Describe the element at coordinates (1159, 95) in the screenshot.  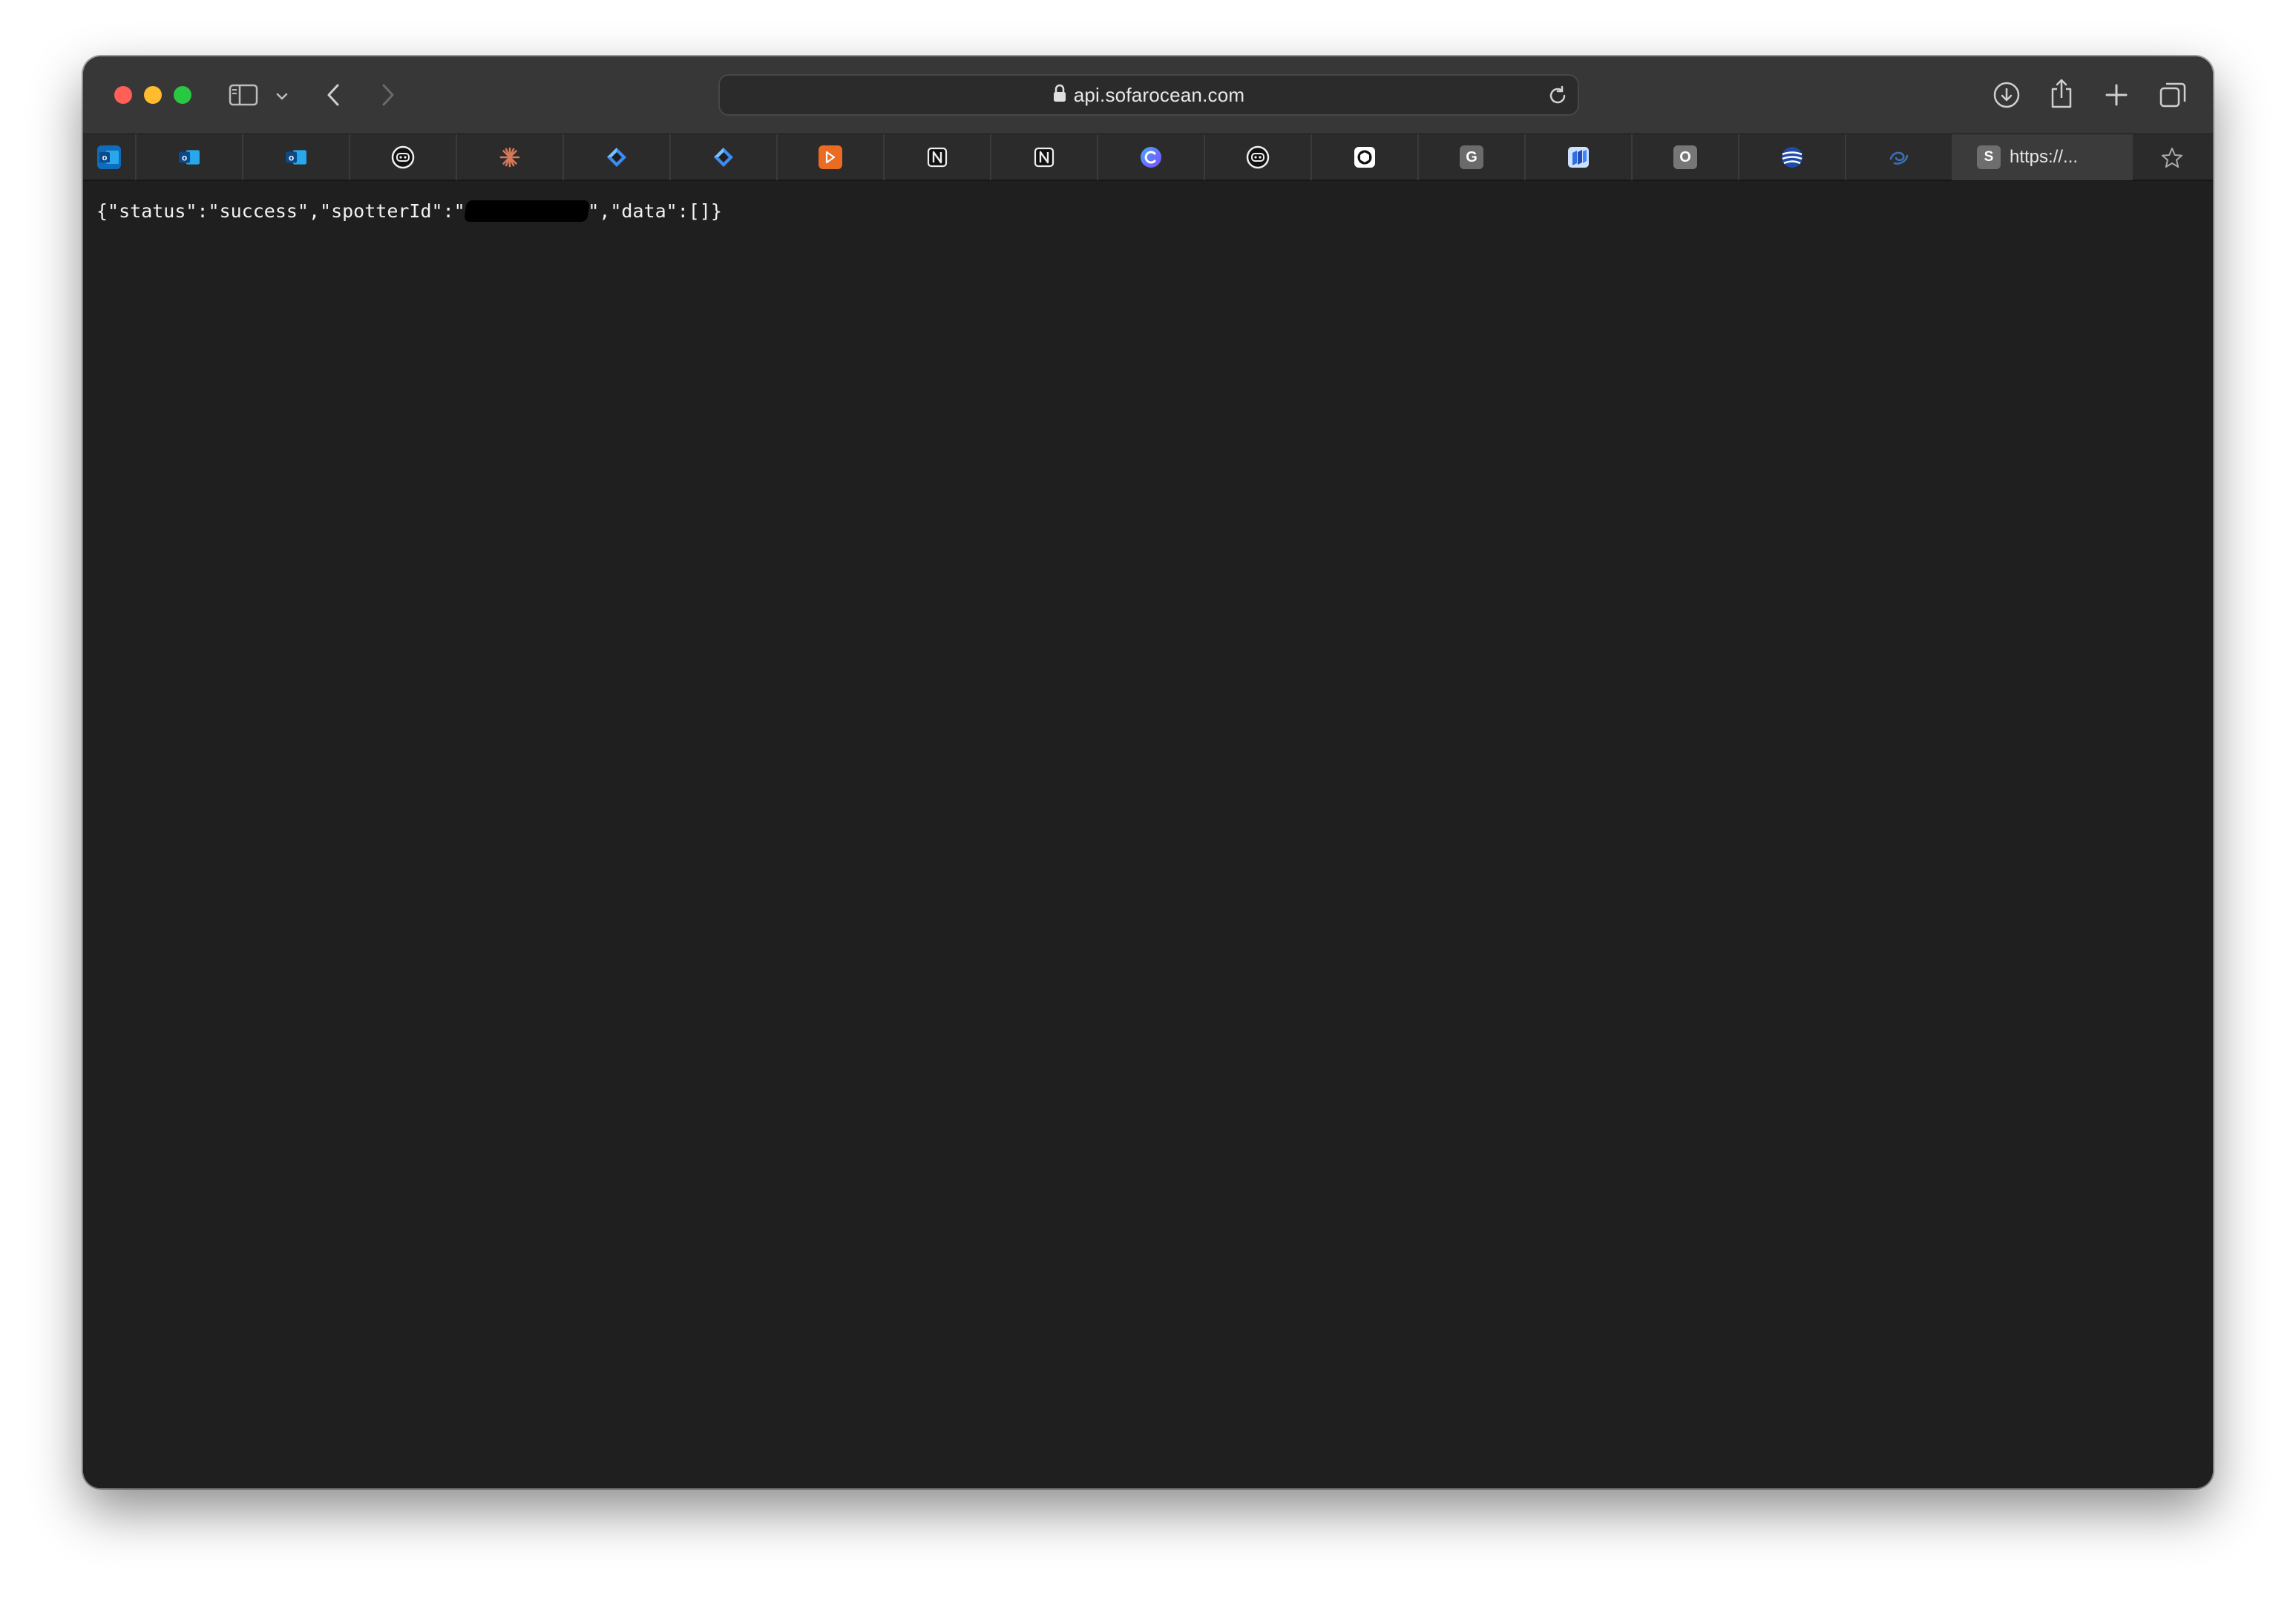
I see `address-bar-url: api.sofarocean.com` at that location.